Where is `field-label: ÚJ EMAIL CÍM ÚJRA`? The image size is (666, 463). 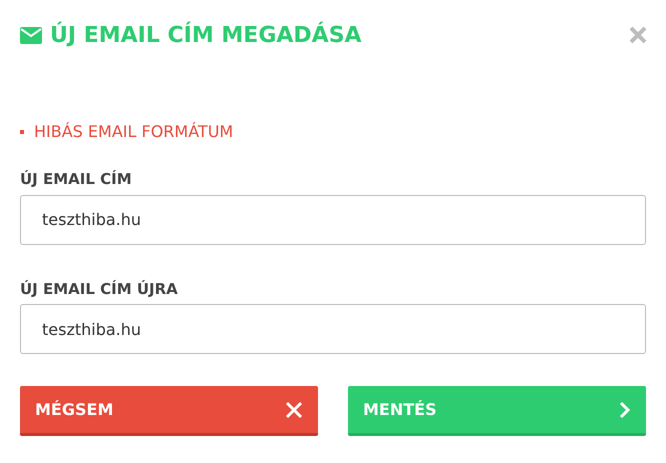 field-label: ÚJ EMAIL CÍM ÚJRA is located at coordinates (99, 289).